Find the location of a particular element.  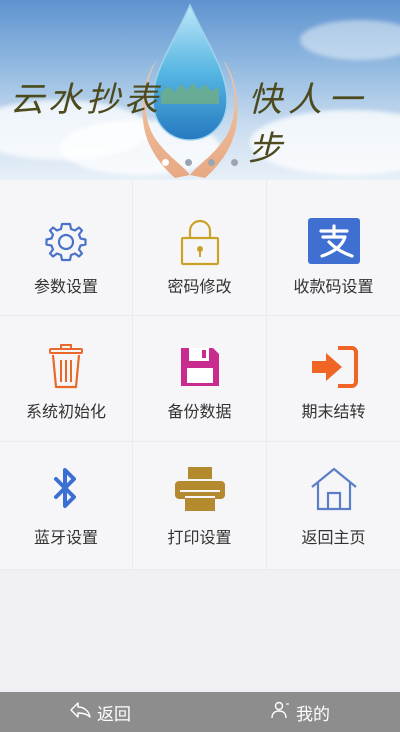

banner-slogan-left: 云水抄表 is located at coordinates (86, 100).